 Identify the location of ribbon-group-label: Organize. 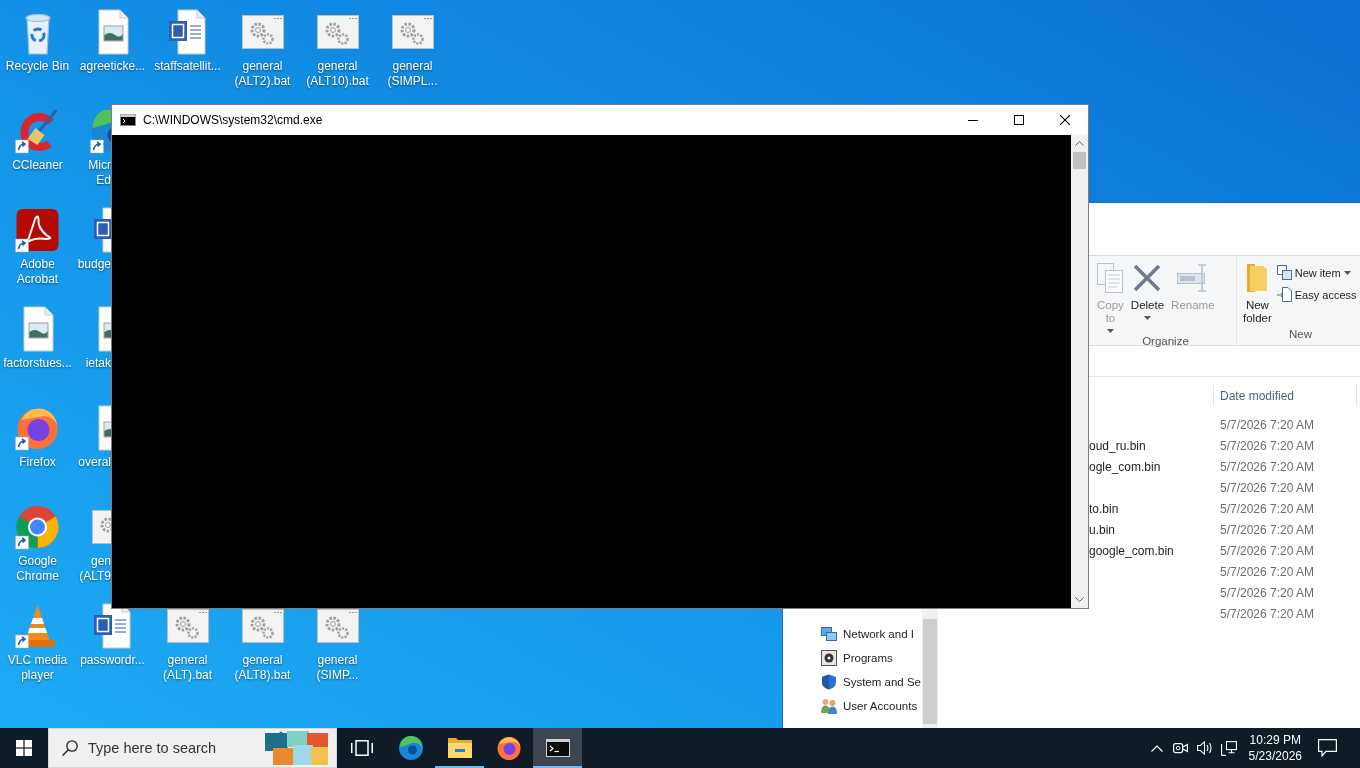
(1165, 341).